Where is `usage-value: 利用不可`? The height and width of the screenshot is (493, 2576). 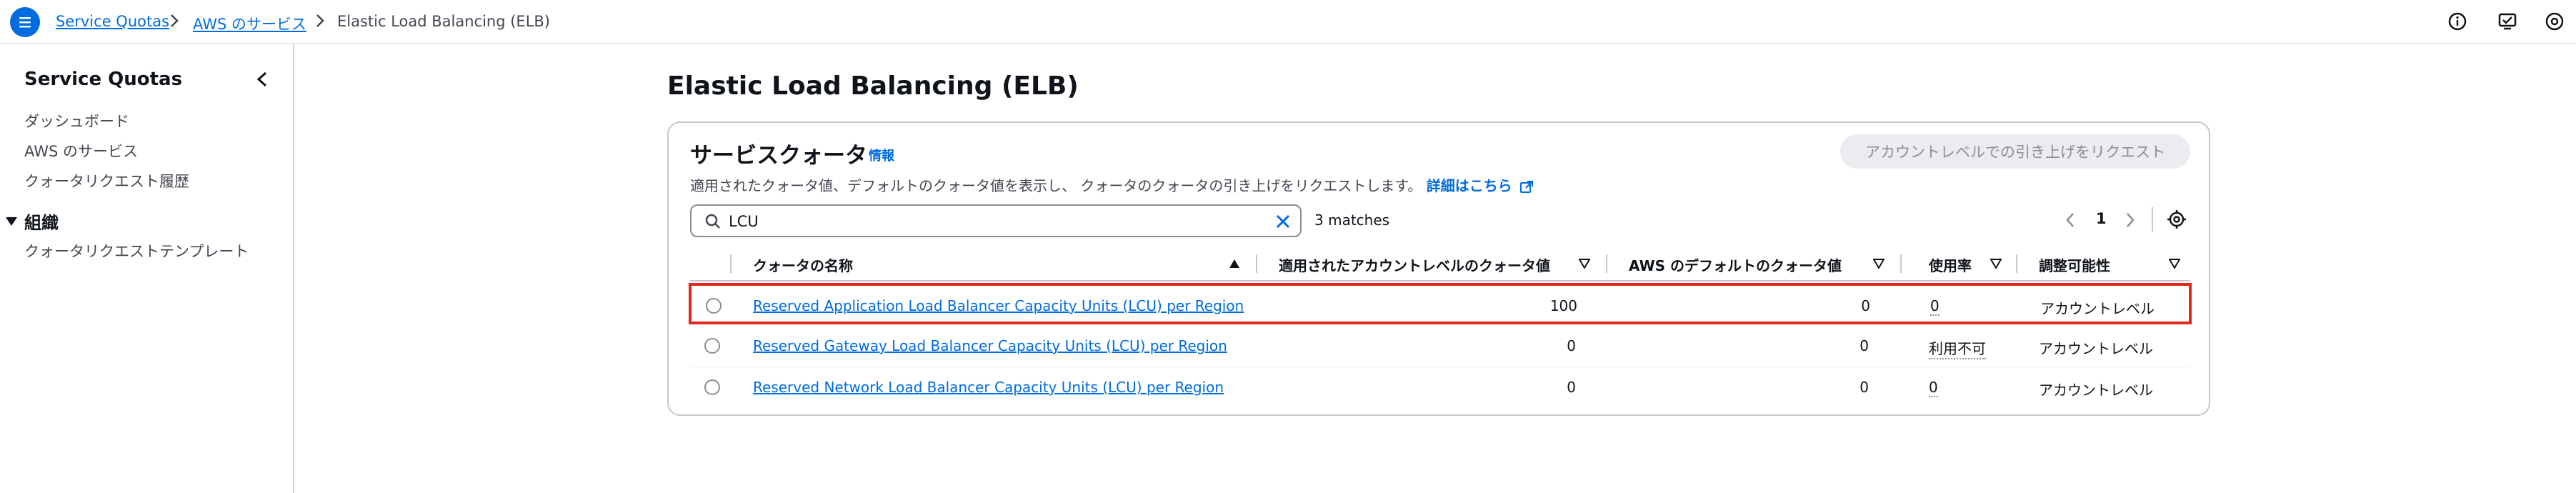
usage-value: 利用不可 is located at coordinates (1957, 348).